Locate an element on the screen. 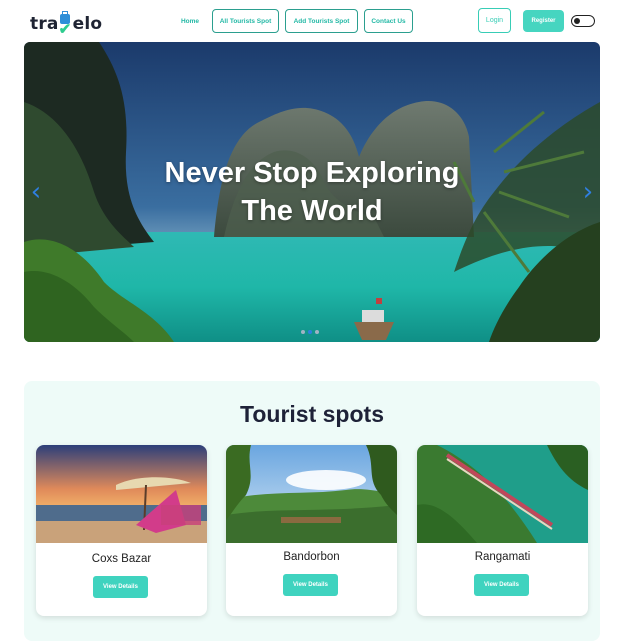 The height and width of the screenshot is (641, 621). section-title: Tourist spots is located at coordinates (312, 414).